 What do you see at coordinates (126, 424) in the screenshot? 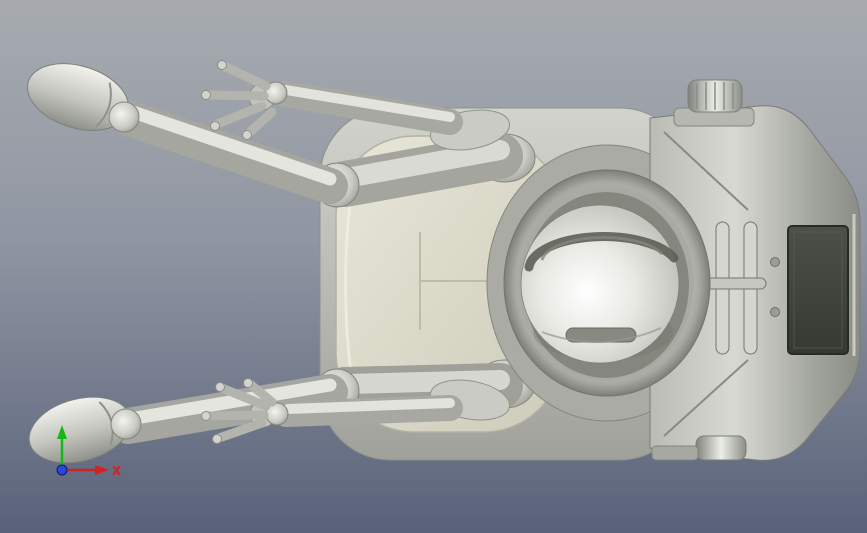
I see `lower-ankle-joint` at bounding box center [126, 424].